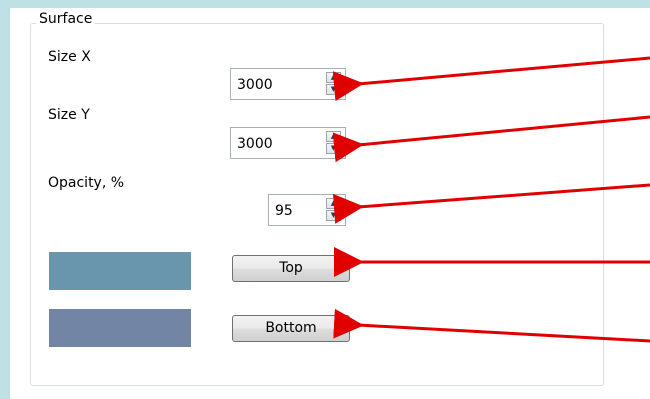 Image resolution: width=650 pixels, height=399 pixels. Describe the element at coordinates (491, 203) in the screenshot. I see `arrow-opacity` at that location.